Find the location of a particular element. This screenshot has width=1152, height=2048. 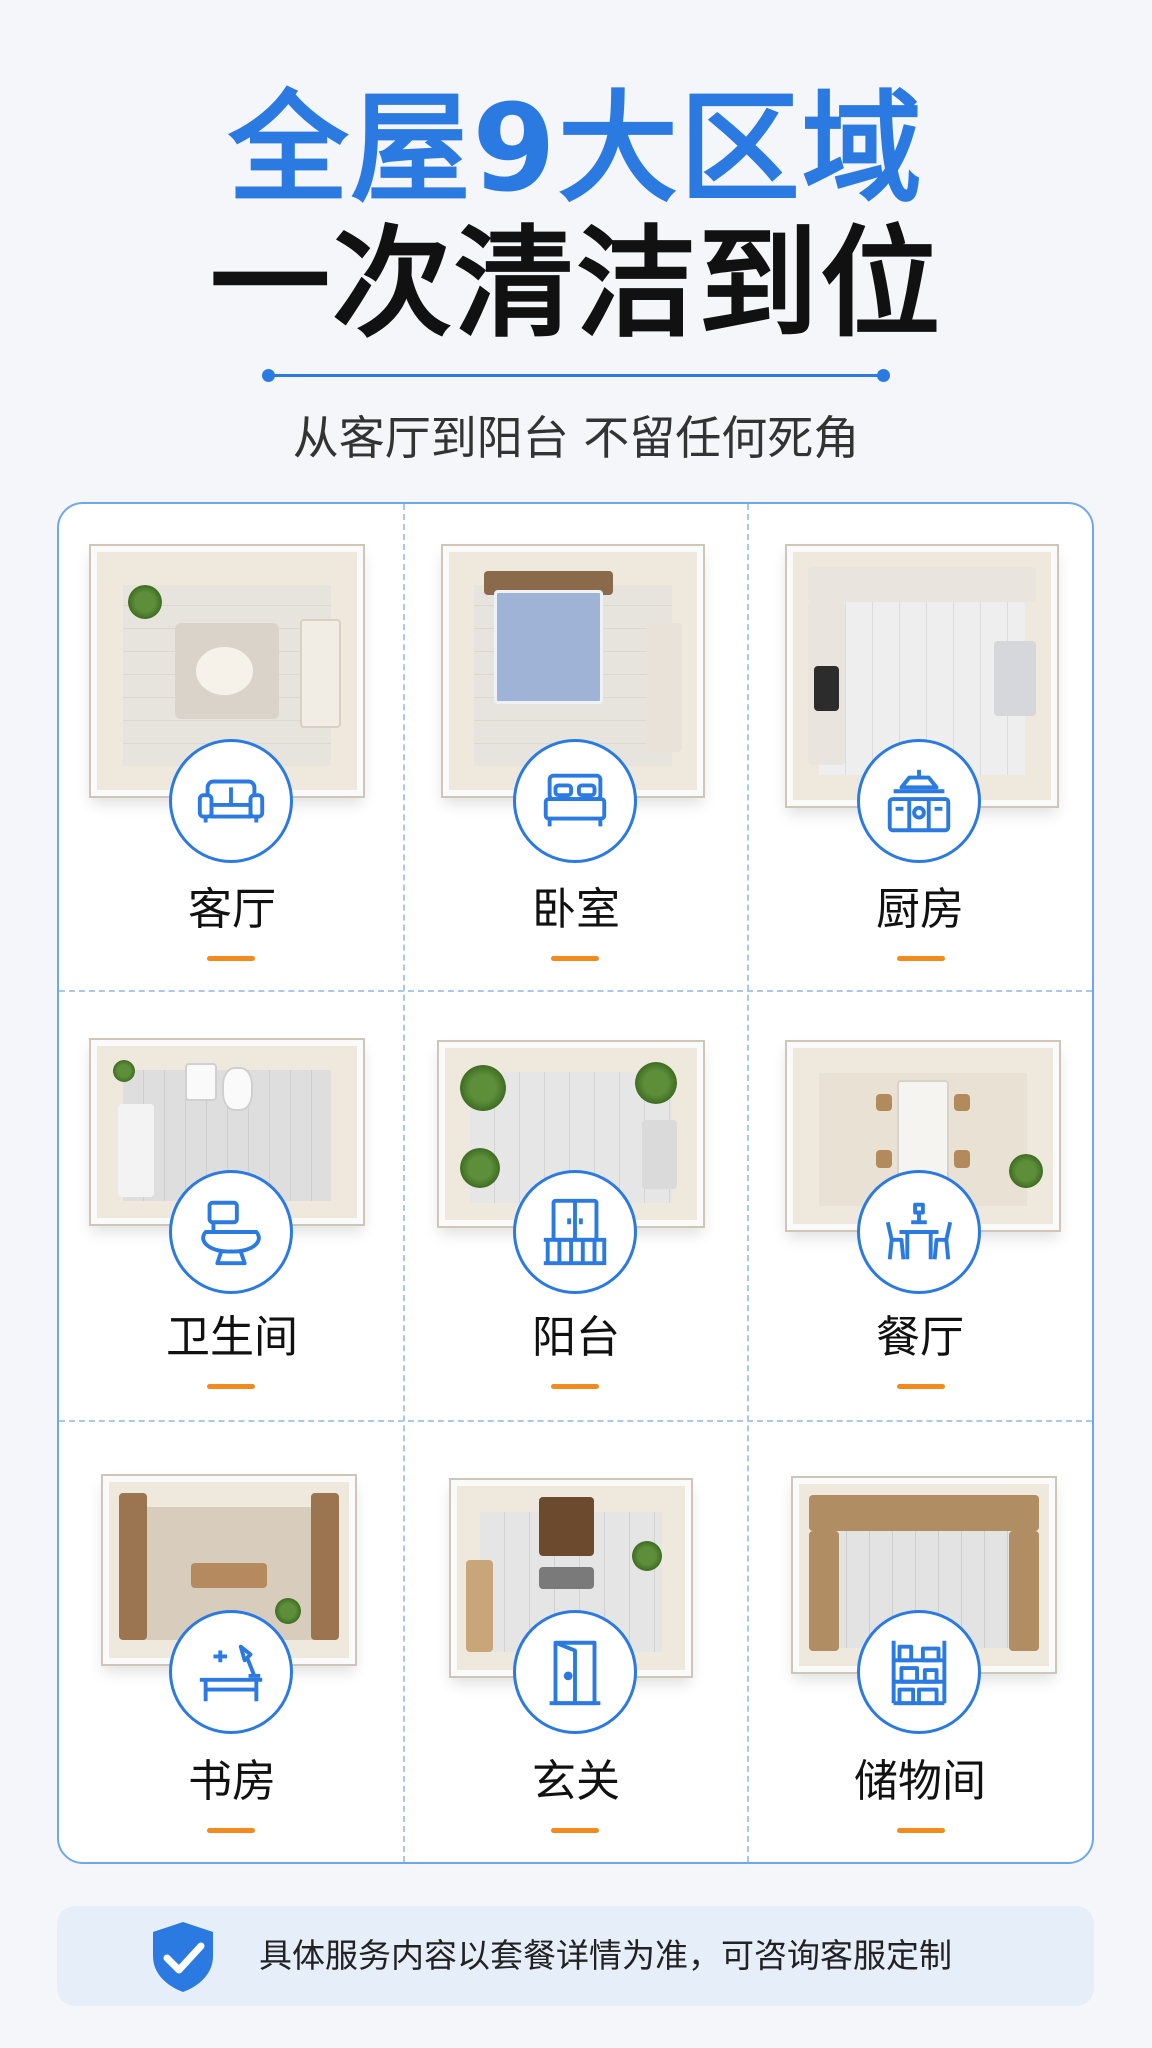

room-label: 书房 is located at coordinates (232, 1781).